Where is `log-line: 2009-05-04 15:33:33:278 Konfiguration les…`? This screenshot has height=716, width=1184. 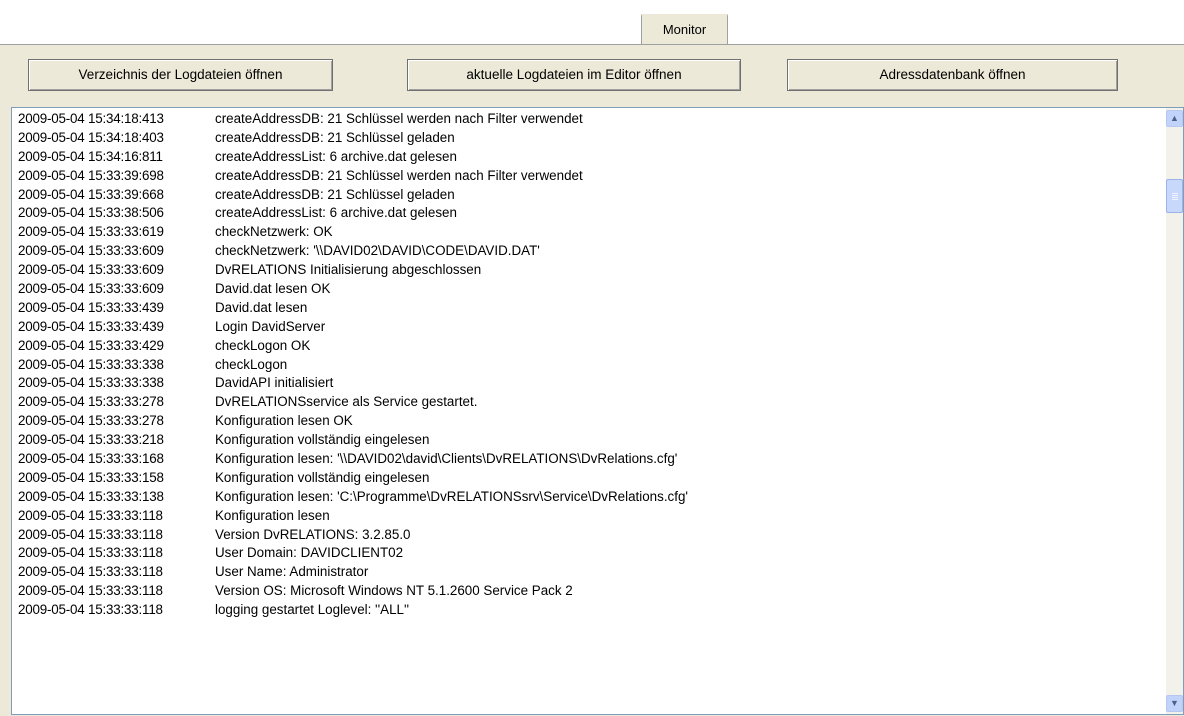
log-line: 2009-05-04 15:33:33:278 Konfiguration les… is located at coordinates (590, 421).